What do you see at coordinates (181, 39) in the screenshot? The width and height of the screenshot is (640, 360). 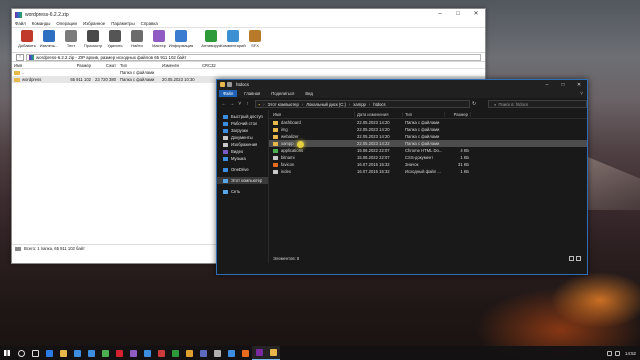 I see `toolbar-button: Информация` at bounding box center [181, 39].